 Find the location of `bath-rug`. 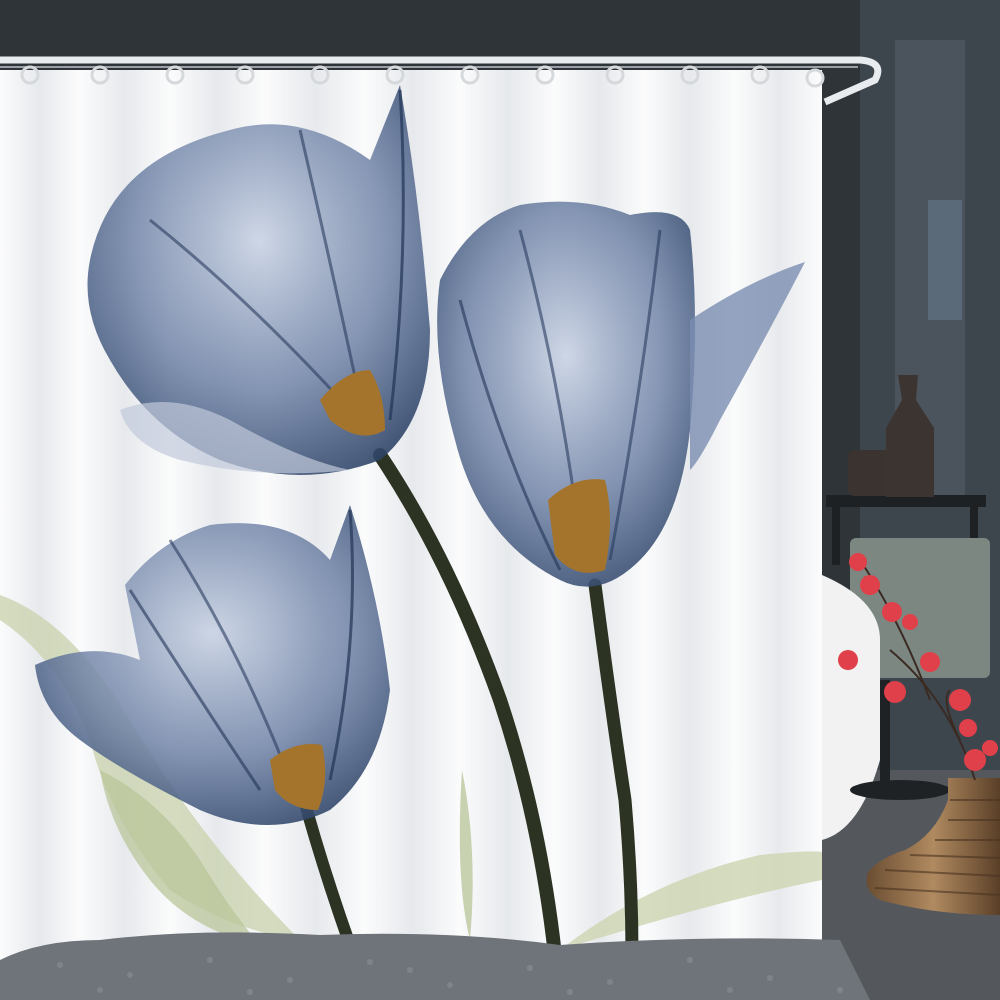

bath-rug is located at coordinates (435, 966).